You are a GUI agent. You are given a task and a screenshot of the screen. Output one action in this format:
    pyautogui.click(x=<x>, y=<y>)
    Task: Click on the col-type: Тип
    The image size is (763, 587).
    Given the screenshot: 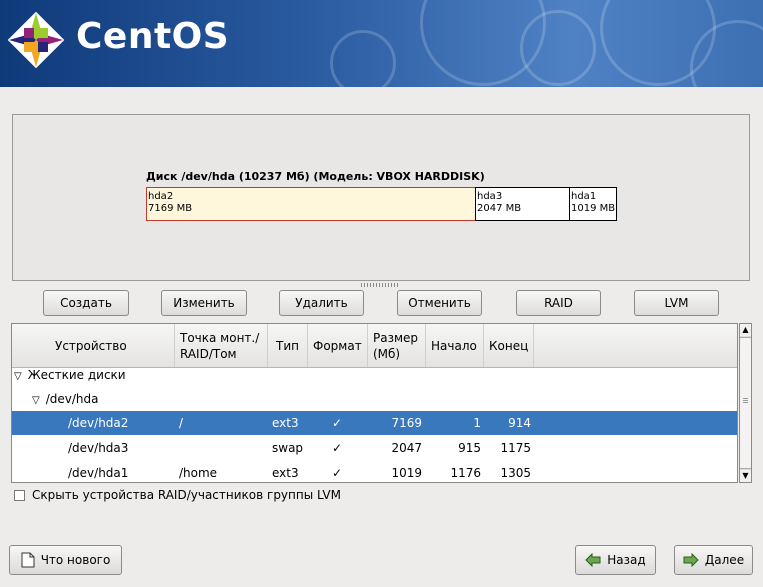 What is the action you would take?
    pyautogui.click(x=288, y=345)
    